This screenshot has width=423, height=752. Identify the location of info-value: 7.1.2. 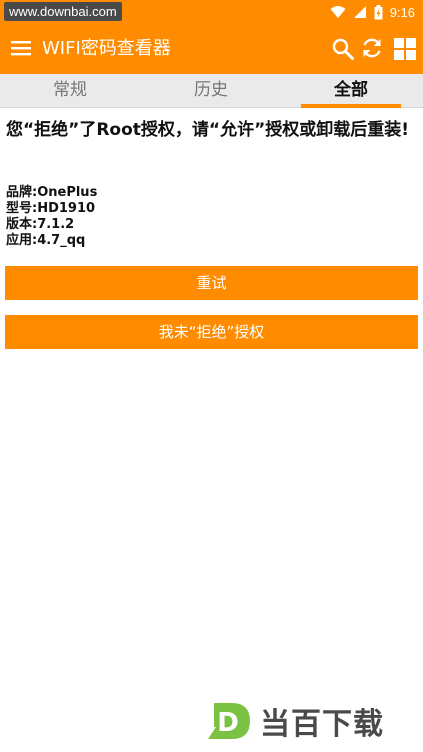
(56, 224).